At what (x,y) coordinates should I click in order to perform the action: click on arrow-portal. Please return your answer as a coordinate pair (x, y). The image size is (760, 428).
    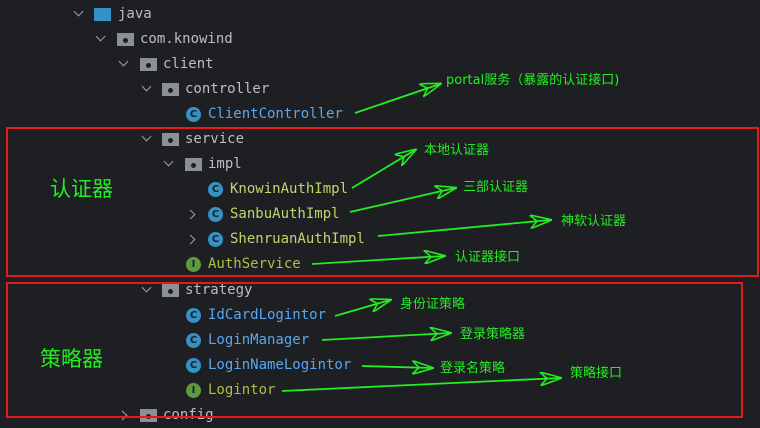
    Looking at the image, I should click on (397, 99).